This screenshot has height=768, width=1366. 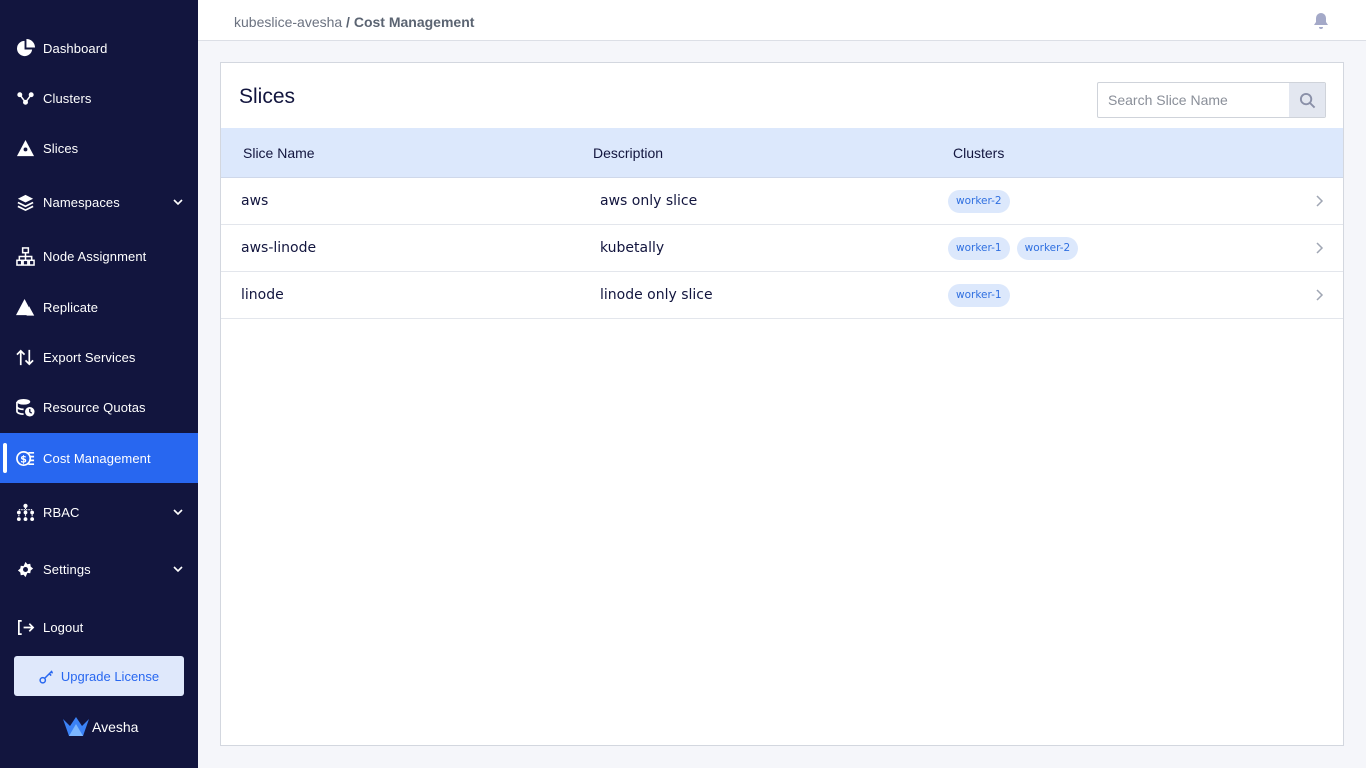 I want to click on sidebar-item-clusters: Clusters, so click(x=99, y=98).